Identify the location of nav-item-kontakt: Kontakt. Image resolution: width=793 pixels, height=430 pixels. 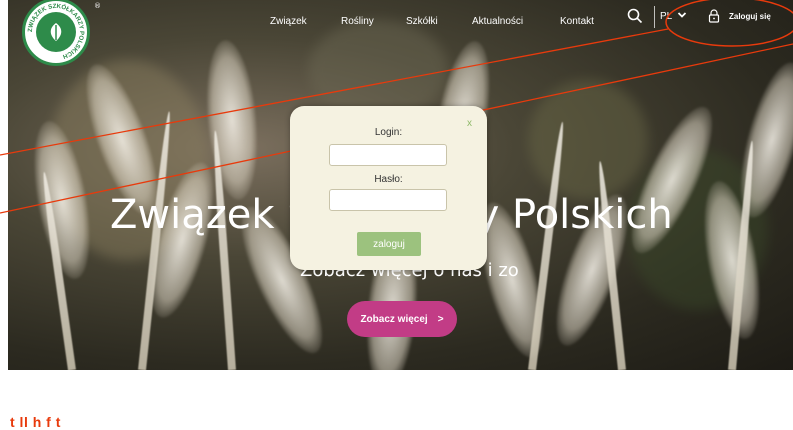
(577, 21).